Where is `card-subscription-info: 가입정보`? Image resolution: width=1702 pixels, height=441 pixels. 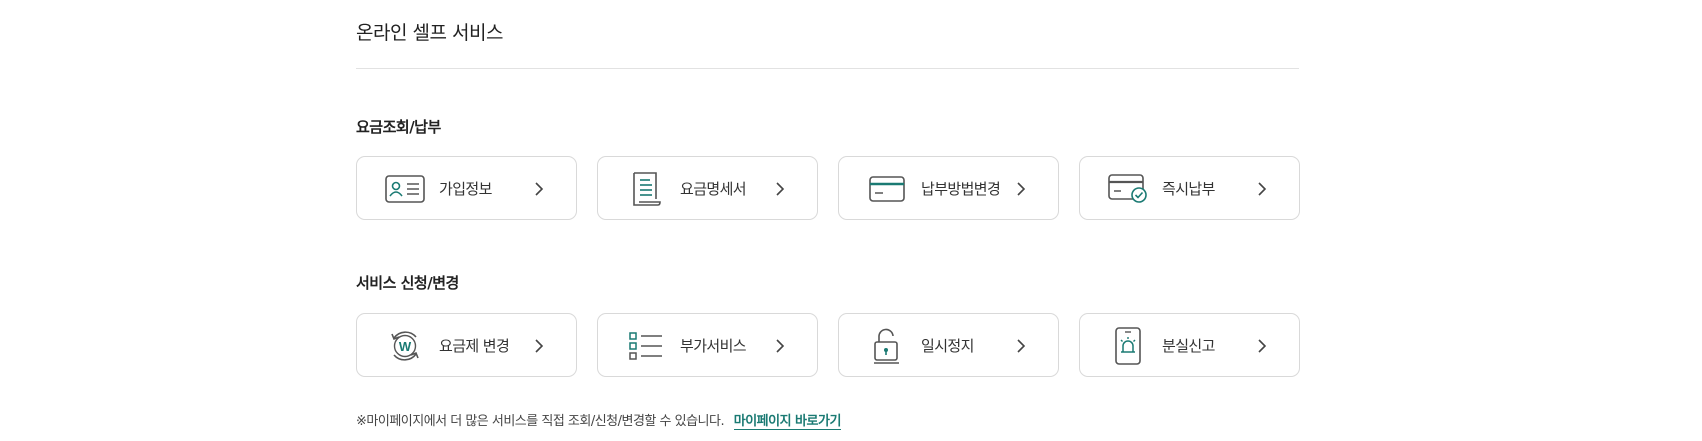 card-subscription-info: 가입정보 is located at coordinates (466, 188).